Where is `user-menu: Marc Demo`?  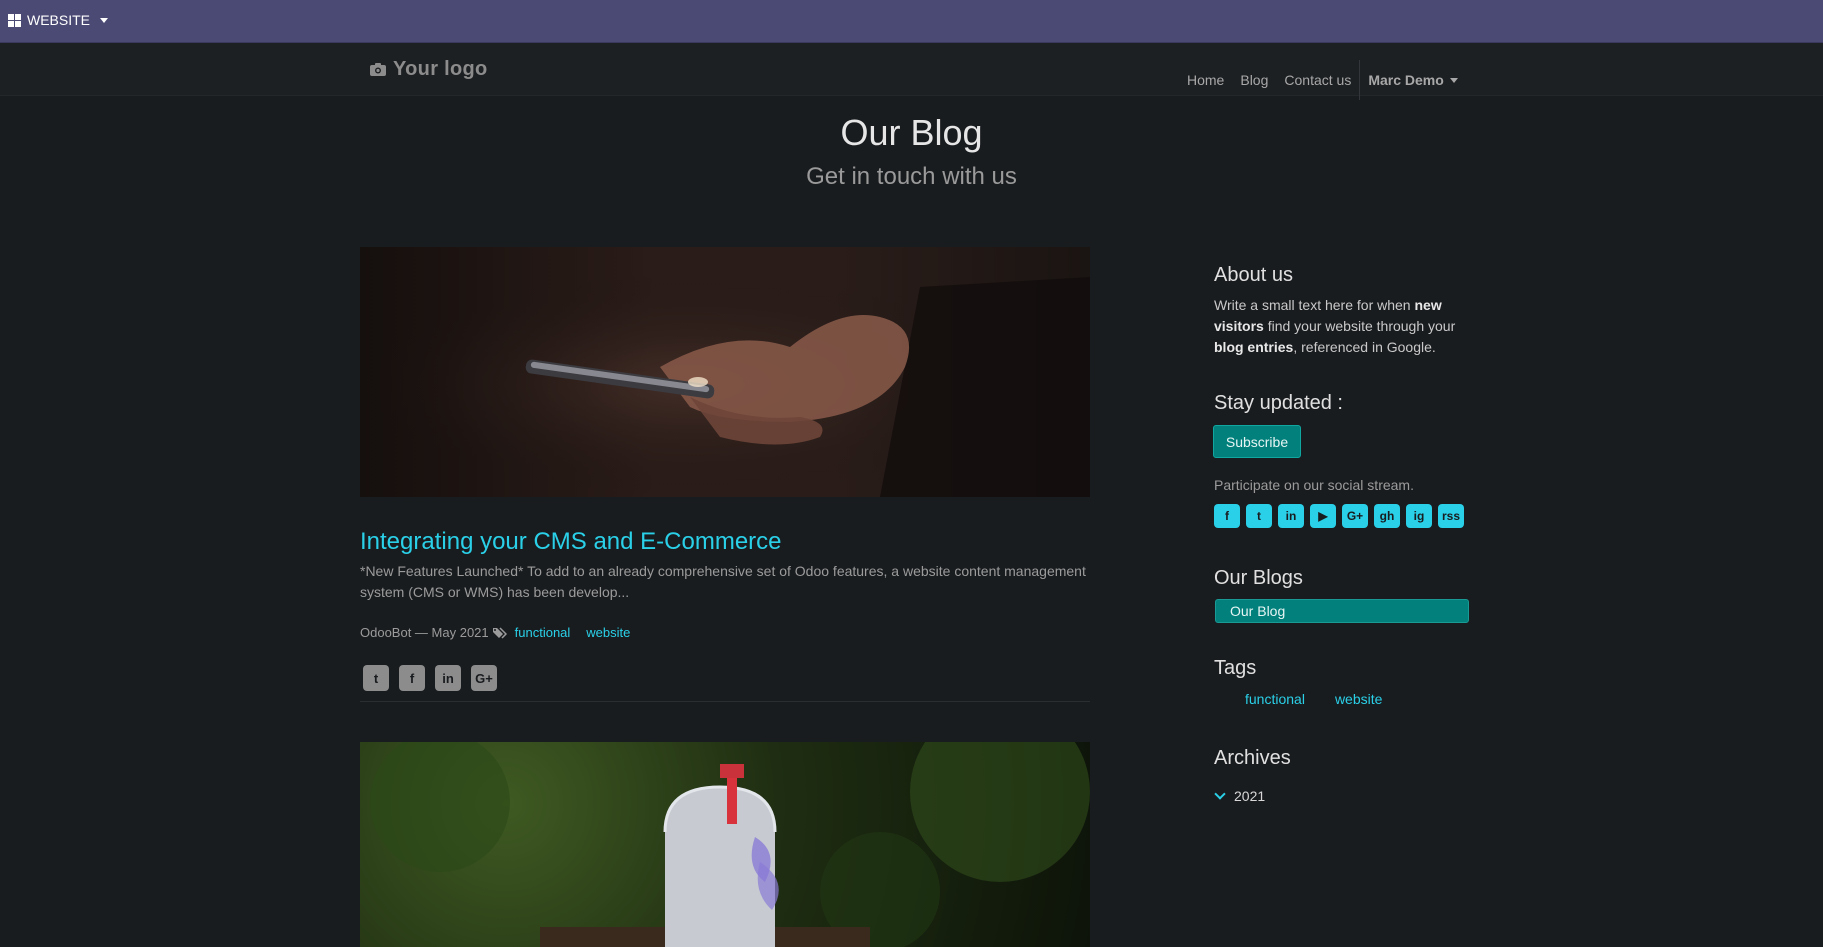
user-menu: Marc Demo is located at coordinates (1413, 80).